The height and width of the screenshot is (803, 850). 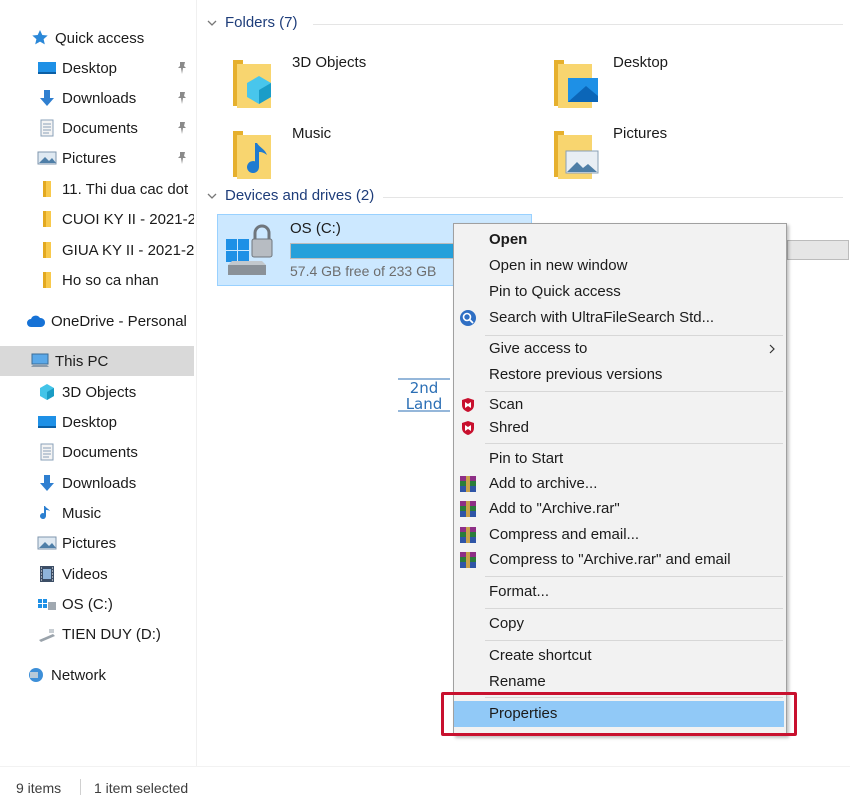 I want to click on sidebar-item-quick-access: Quick access, so click(x=127, y=38).